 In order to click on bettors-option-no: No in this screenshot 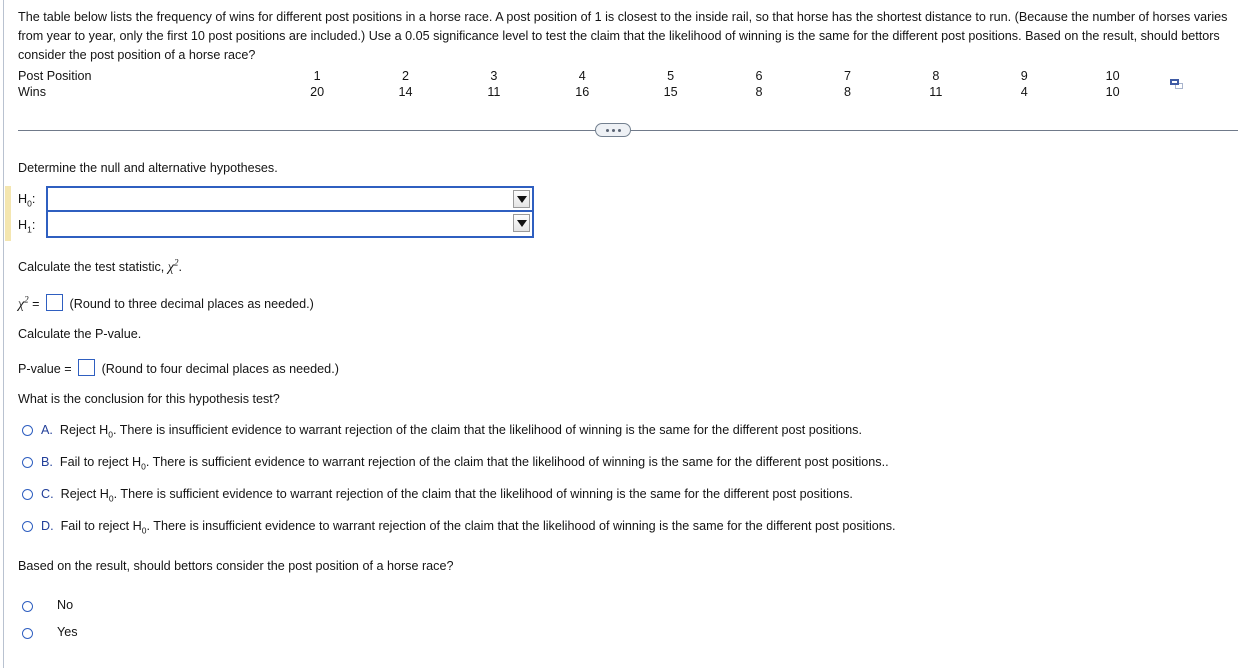, I will do `click(47, 605)`.